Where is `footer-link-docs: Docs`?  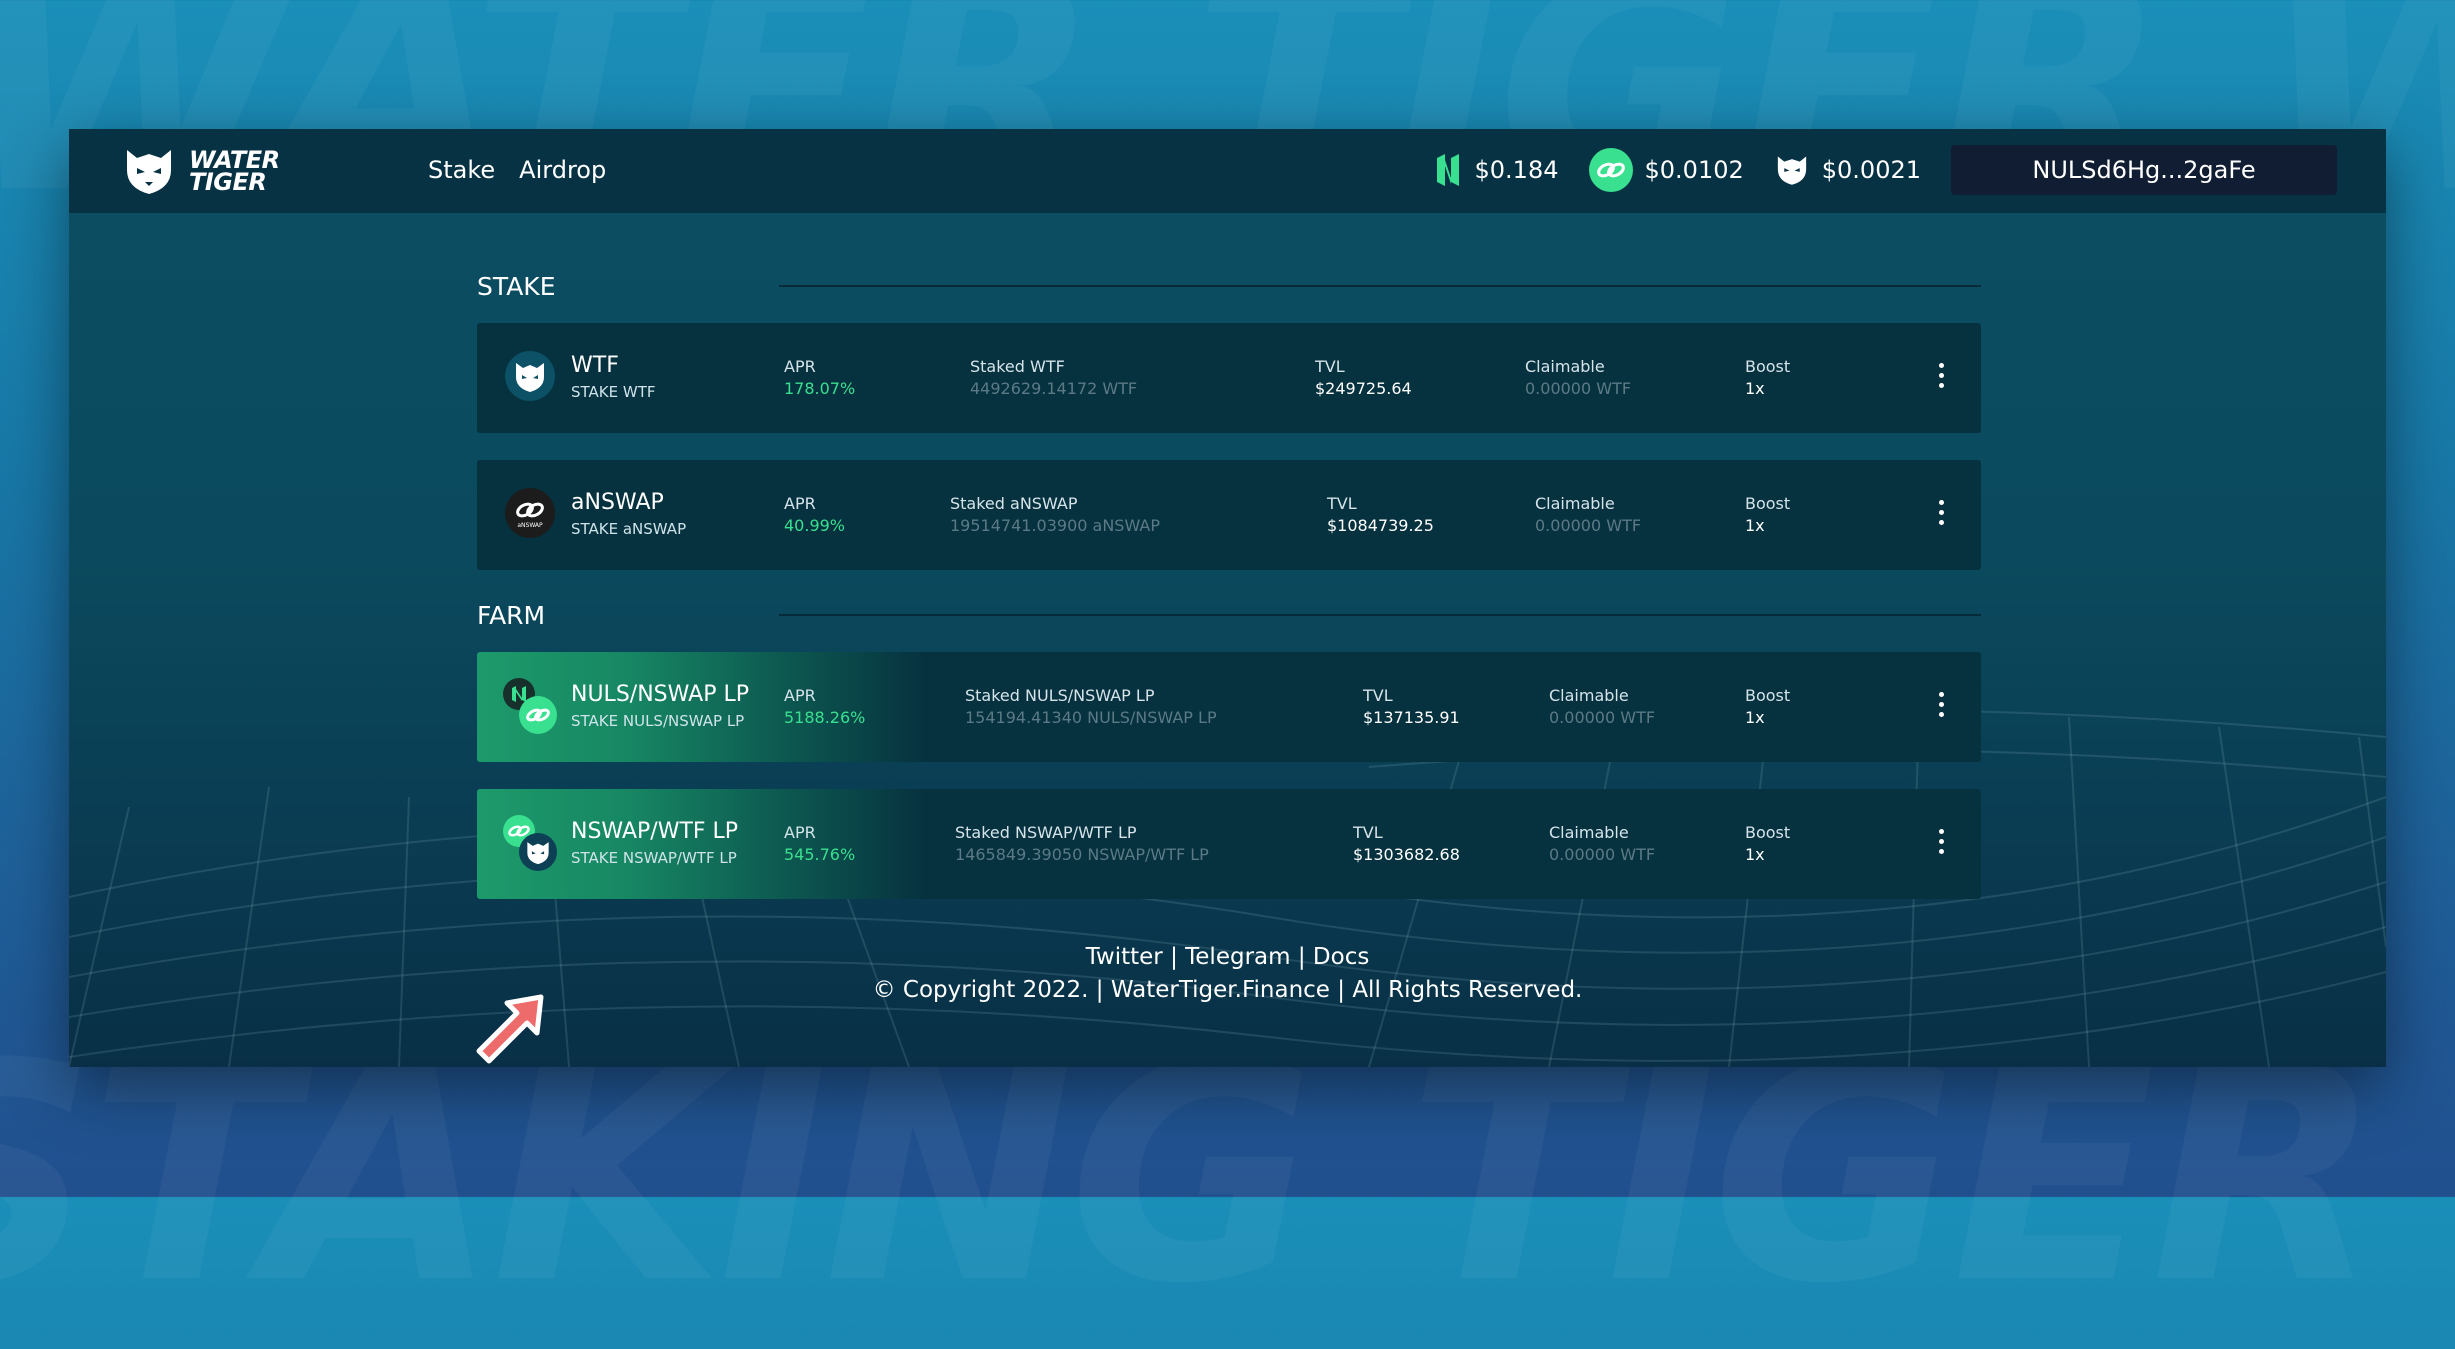 footer-link-docs: Docs is located at coordinates (1341, 957).